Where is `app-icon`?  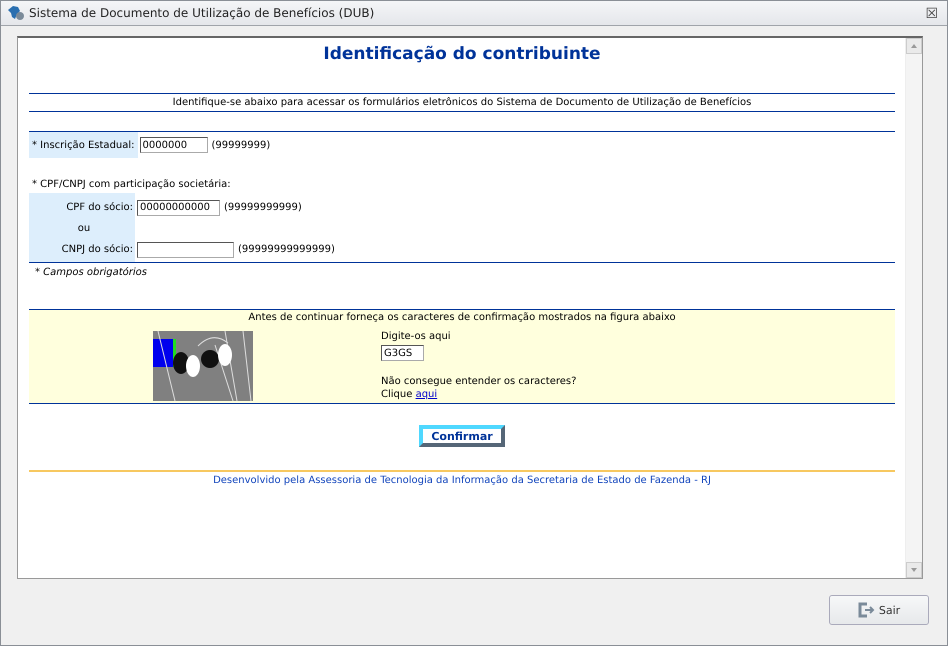 app-icon is located at coordinates (16, 13).